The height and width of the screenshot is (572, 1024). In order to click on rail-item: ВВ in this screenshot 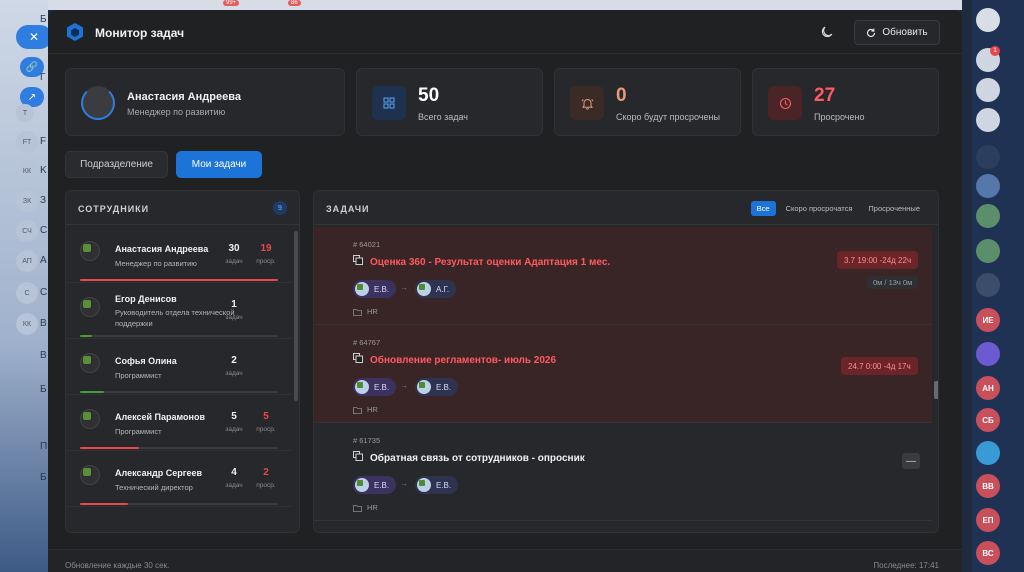, I will do `click(988, 486)`.